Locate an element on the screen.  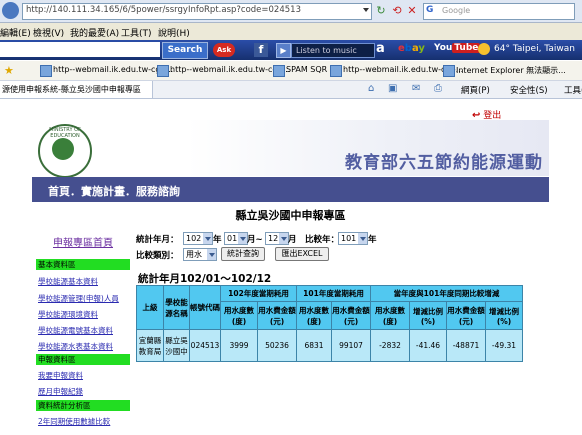
toolbar-search-input is located at coordinates (80, 49).